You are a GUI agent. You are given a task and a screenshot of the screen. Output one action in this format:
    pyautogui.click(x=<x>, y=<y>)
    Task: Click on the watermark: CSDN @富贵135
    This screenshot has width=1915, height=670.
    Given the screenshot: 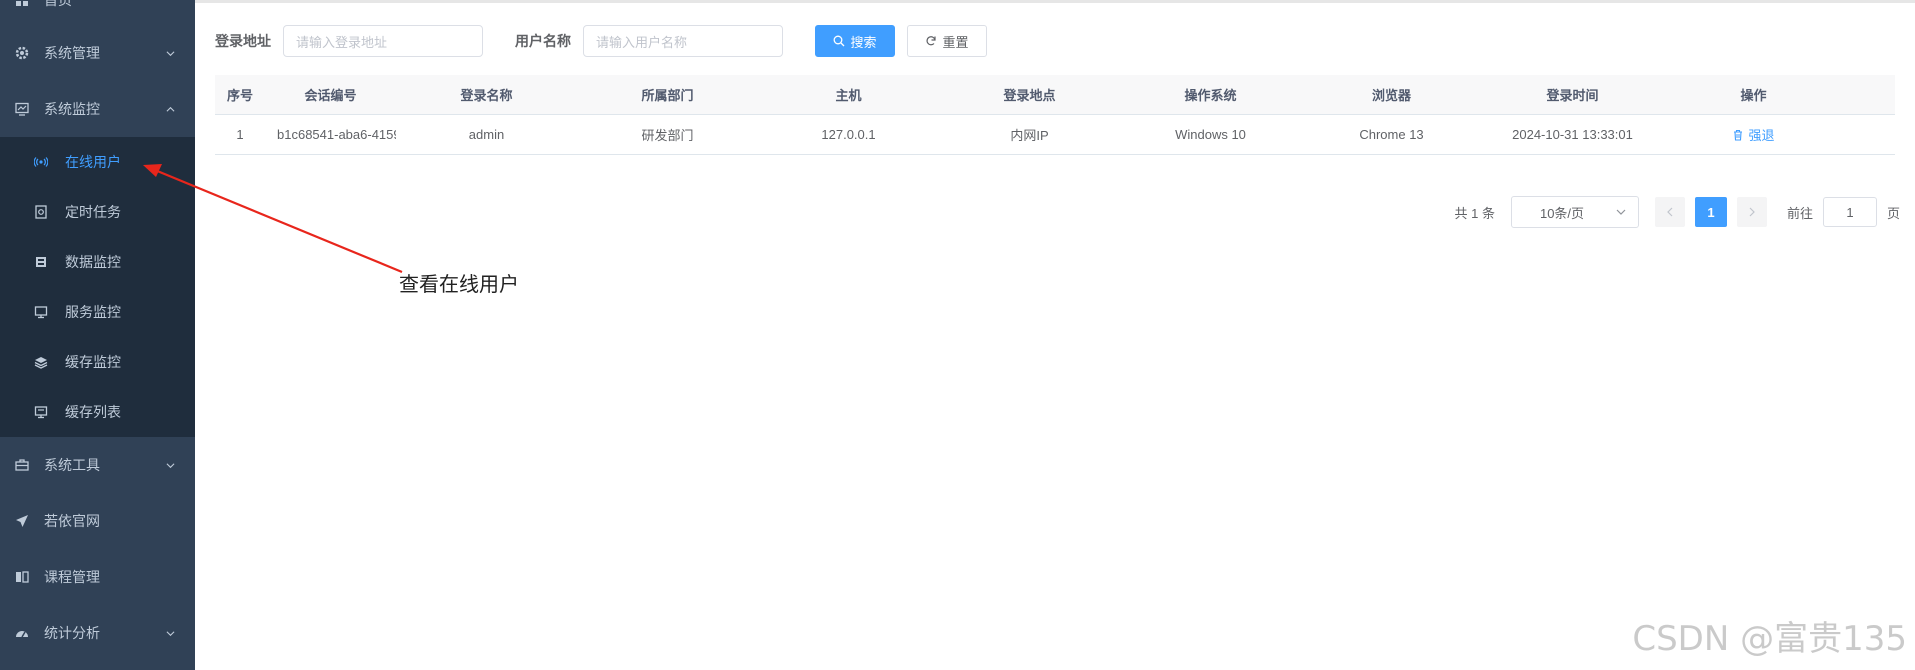 What is the action you would take?
    pyautogui.click(x=1769, y=639)
    